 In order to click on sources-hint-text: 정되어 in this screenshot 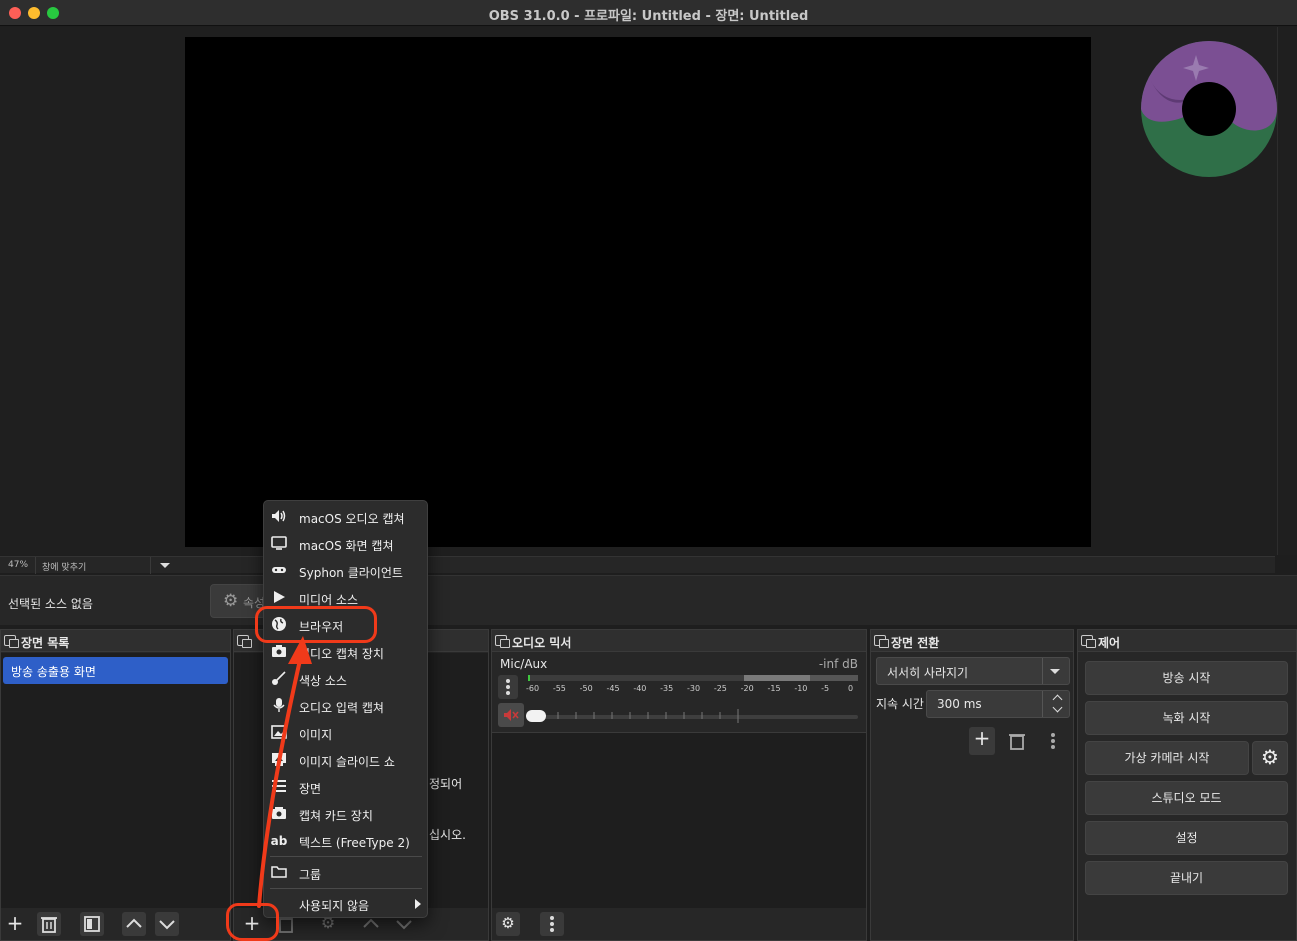, I will do `click(446, 784)`.